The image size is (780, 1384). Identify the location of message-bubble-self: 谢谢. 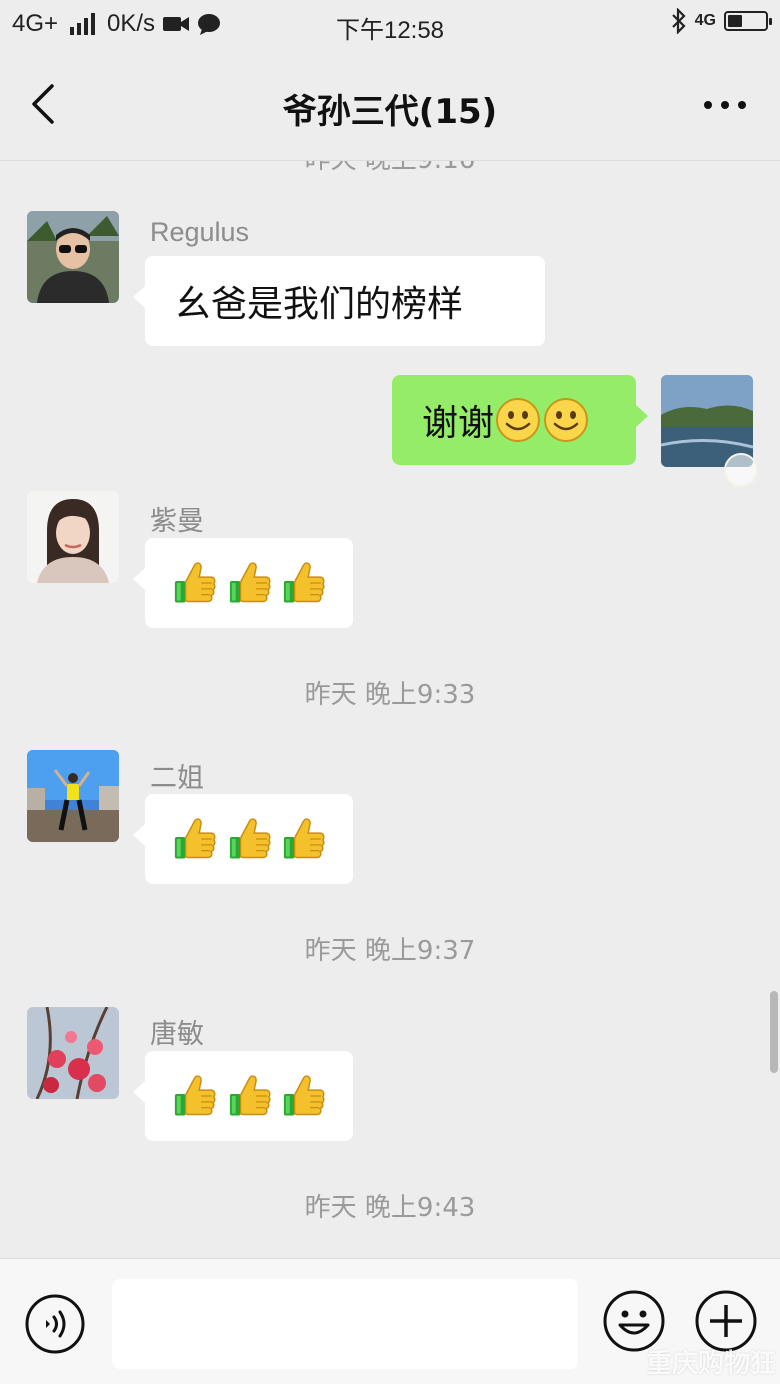
(520, 420).